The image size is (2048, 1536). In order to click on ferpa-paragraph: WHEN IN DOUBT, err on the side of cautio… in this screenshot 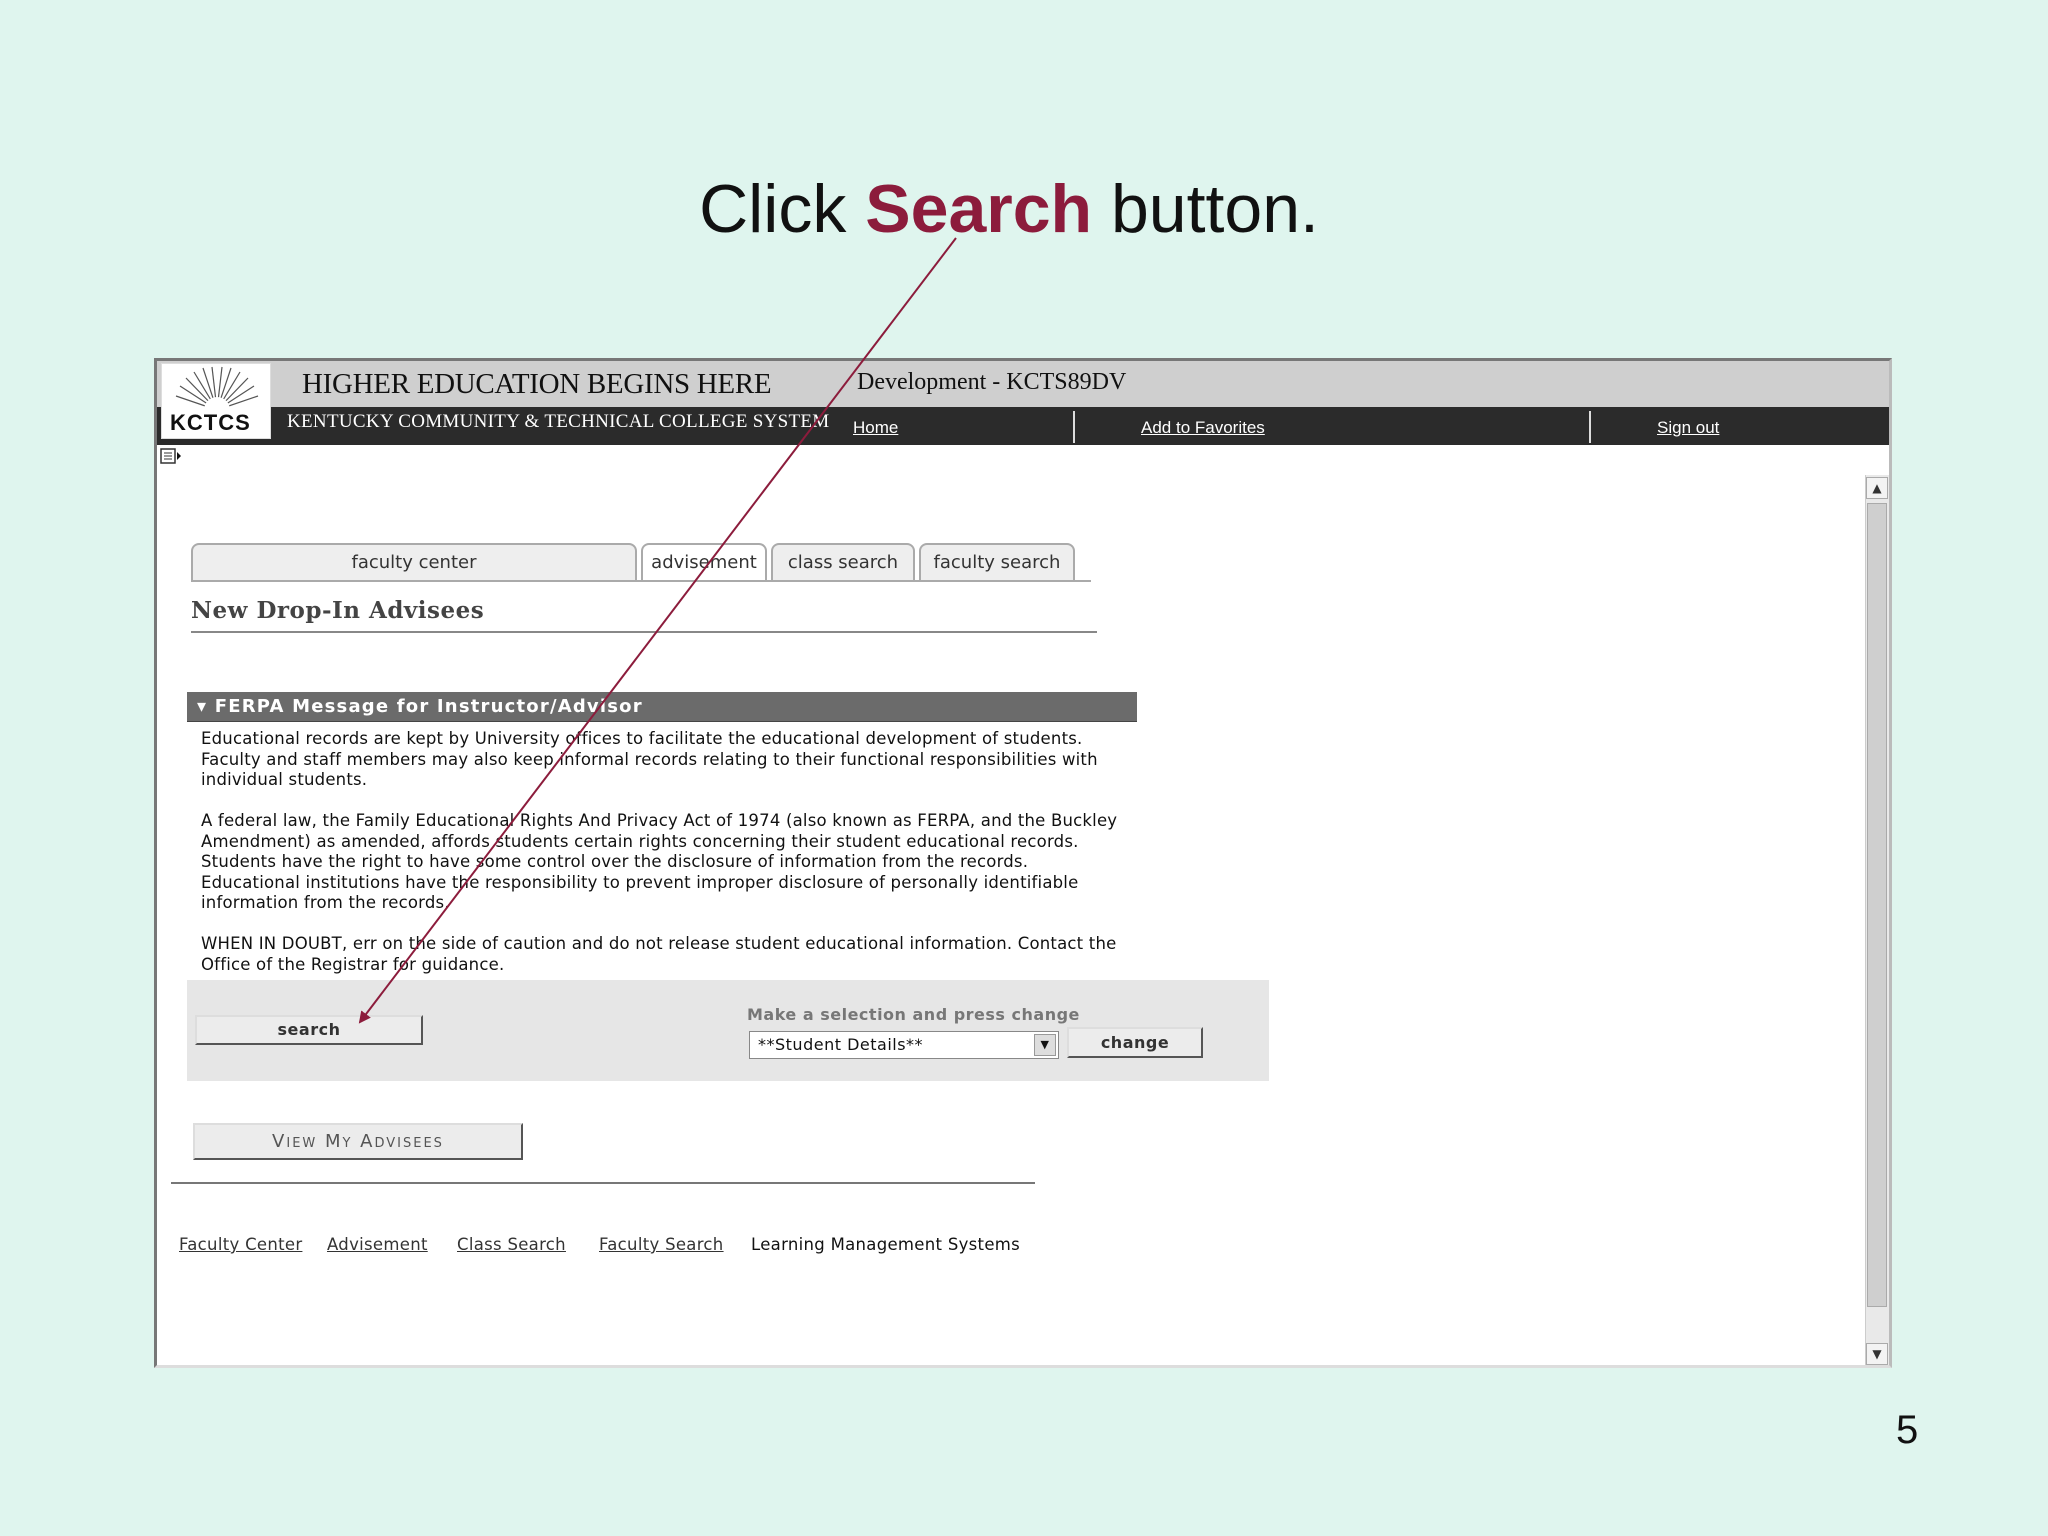, I will do `click(659, 954)`.